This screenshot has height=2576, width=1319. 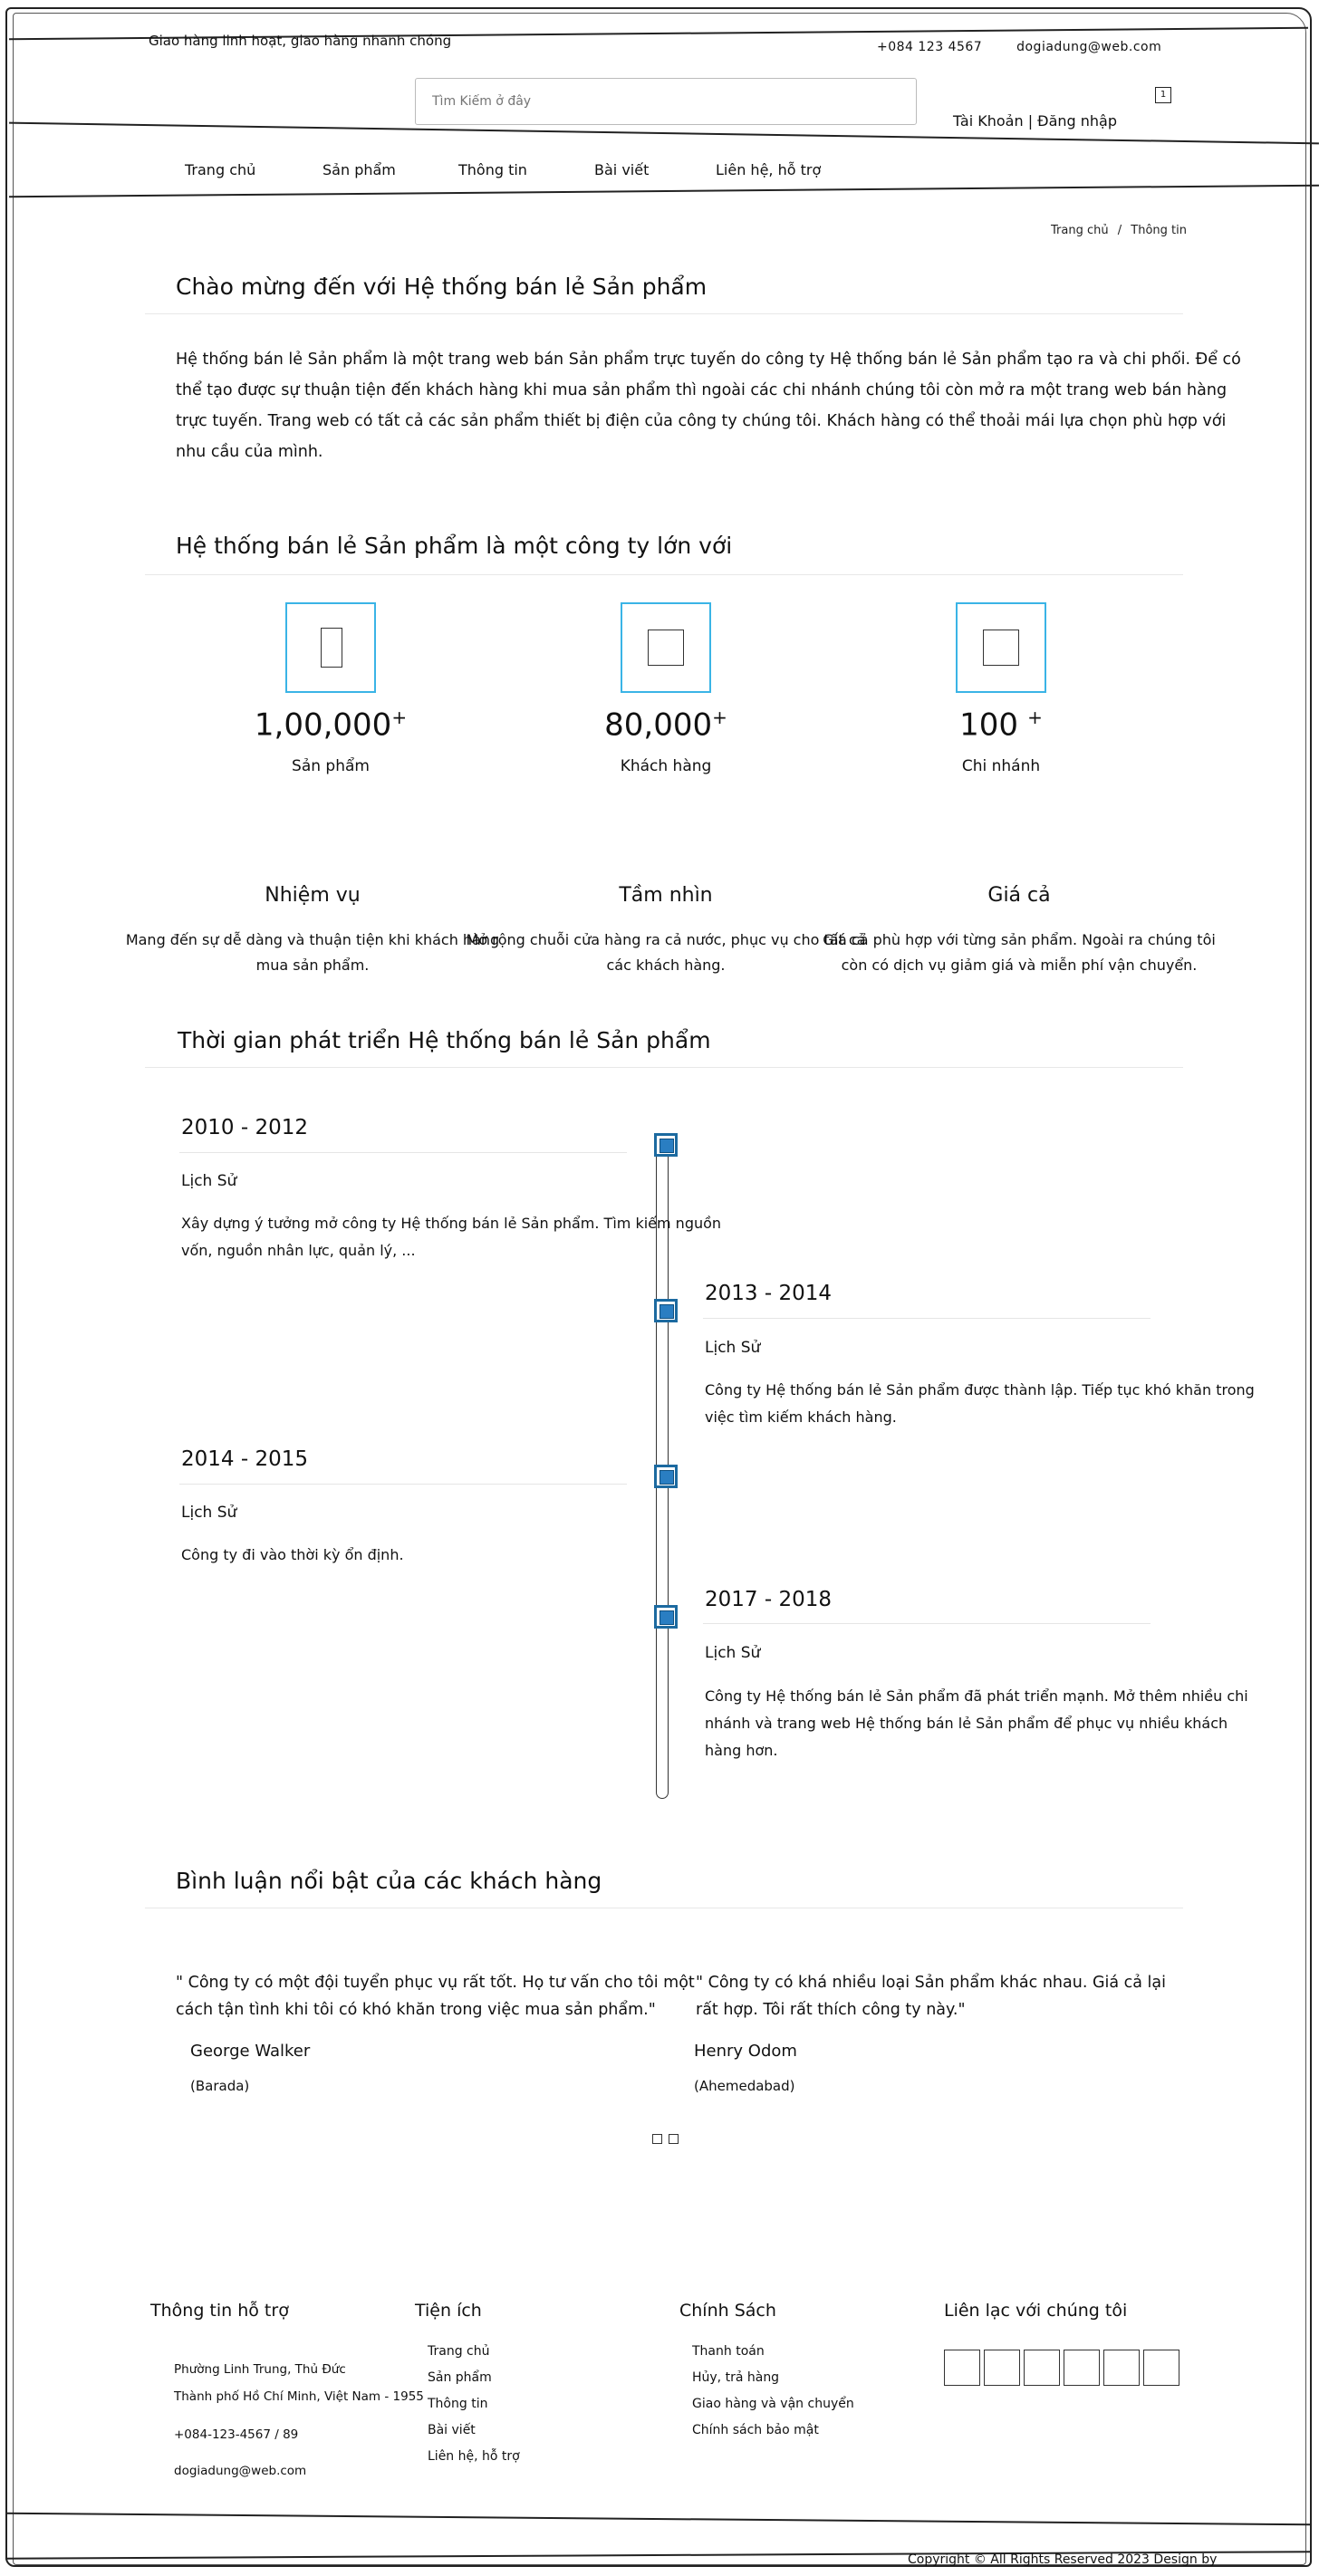 I want to click on timeline-date-3: 2014 - 2015, so click(x=244, y=1459).